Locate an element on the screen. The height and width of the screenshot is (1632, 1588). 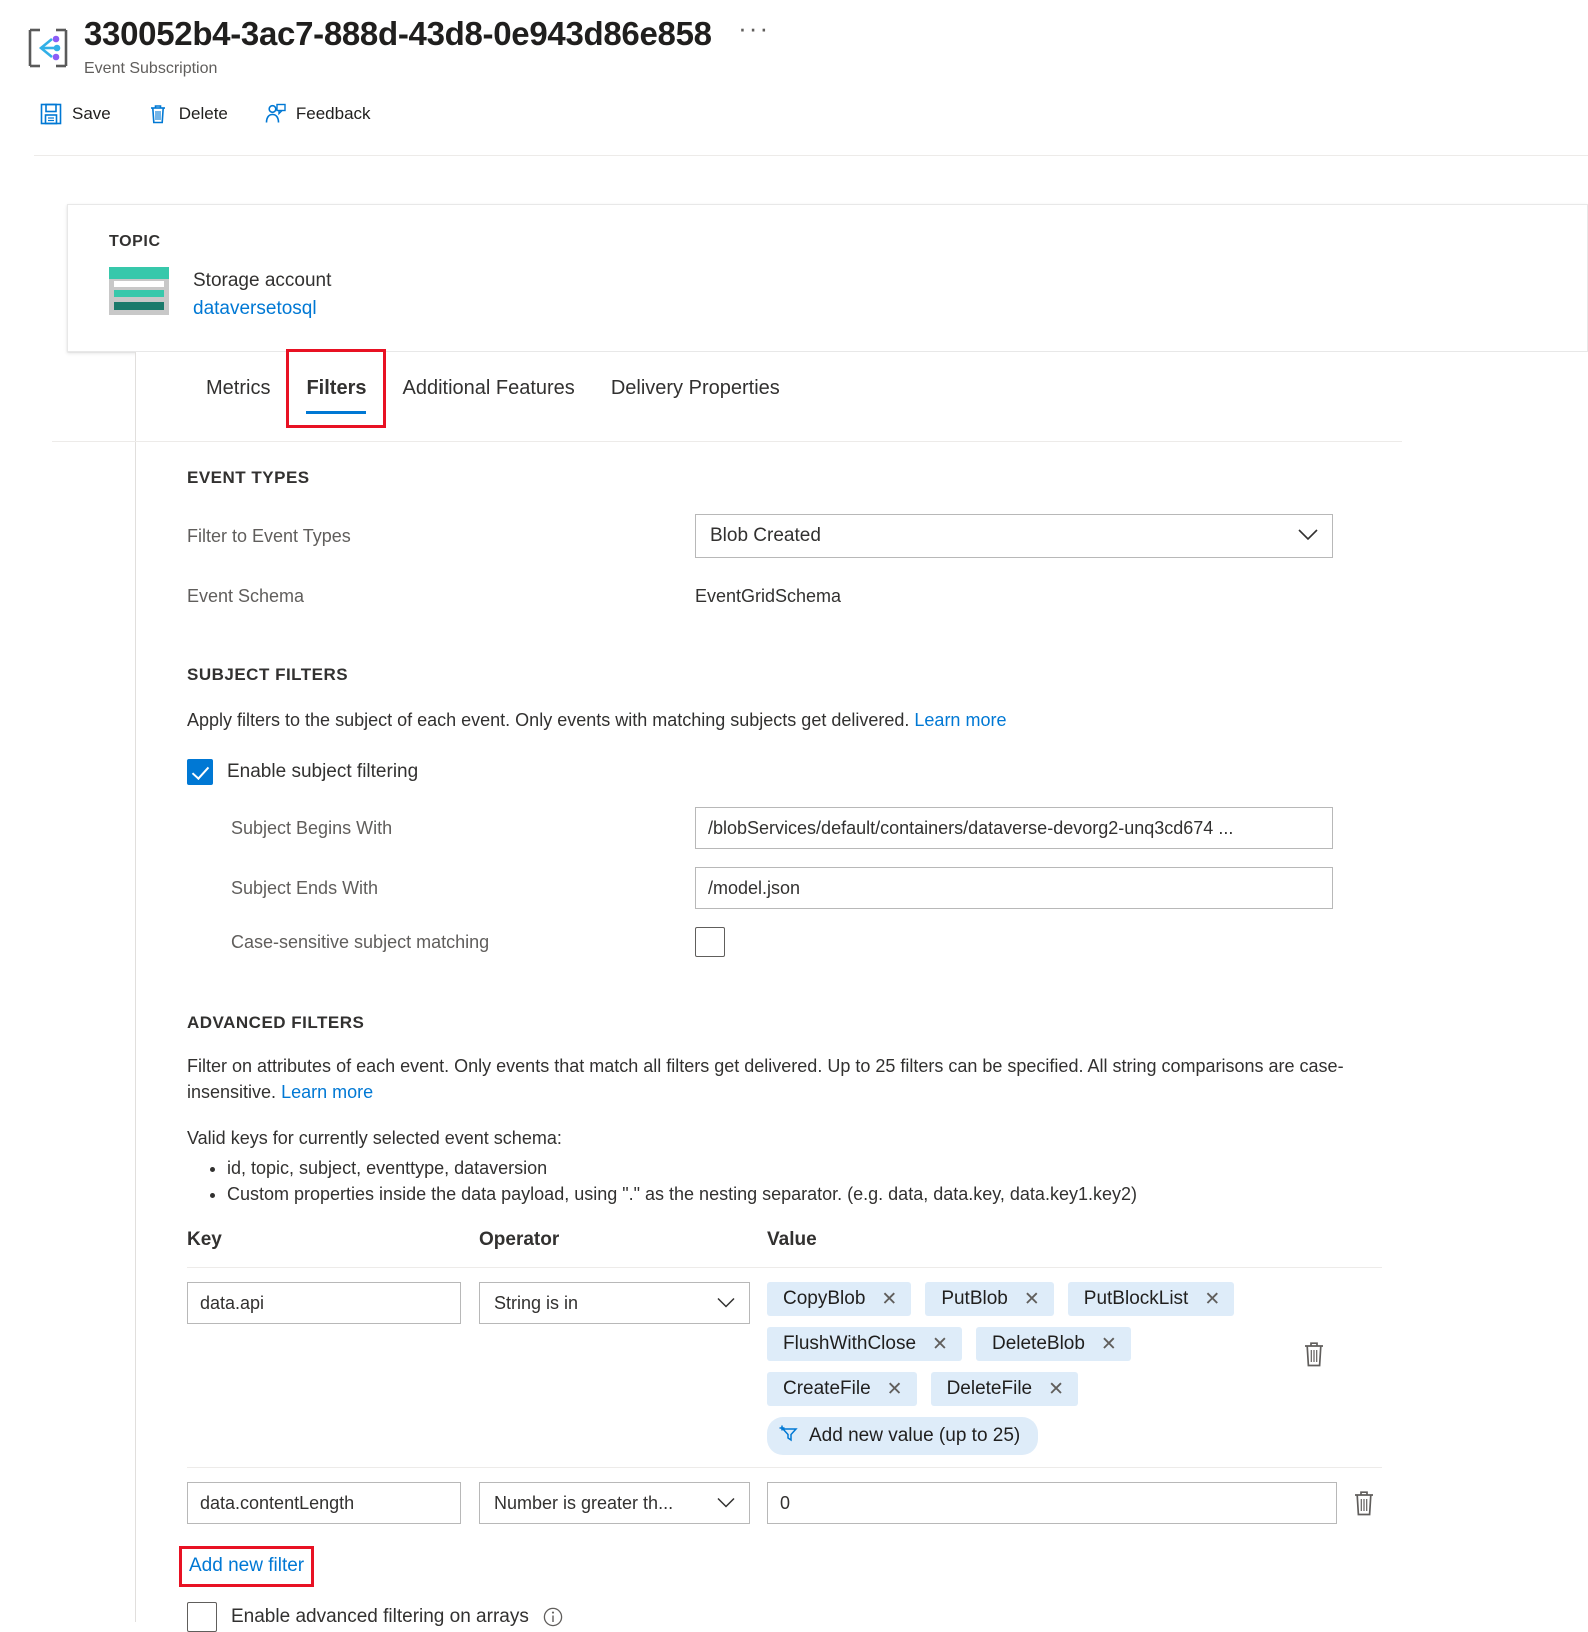
add-new-filter-link: Add new filter is located at coordinates (246, 1566).